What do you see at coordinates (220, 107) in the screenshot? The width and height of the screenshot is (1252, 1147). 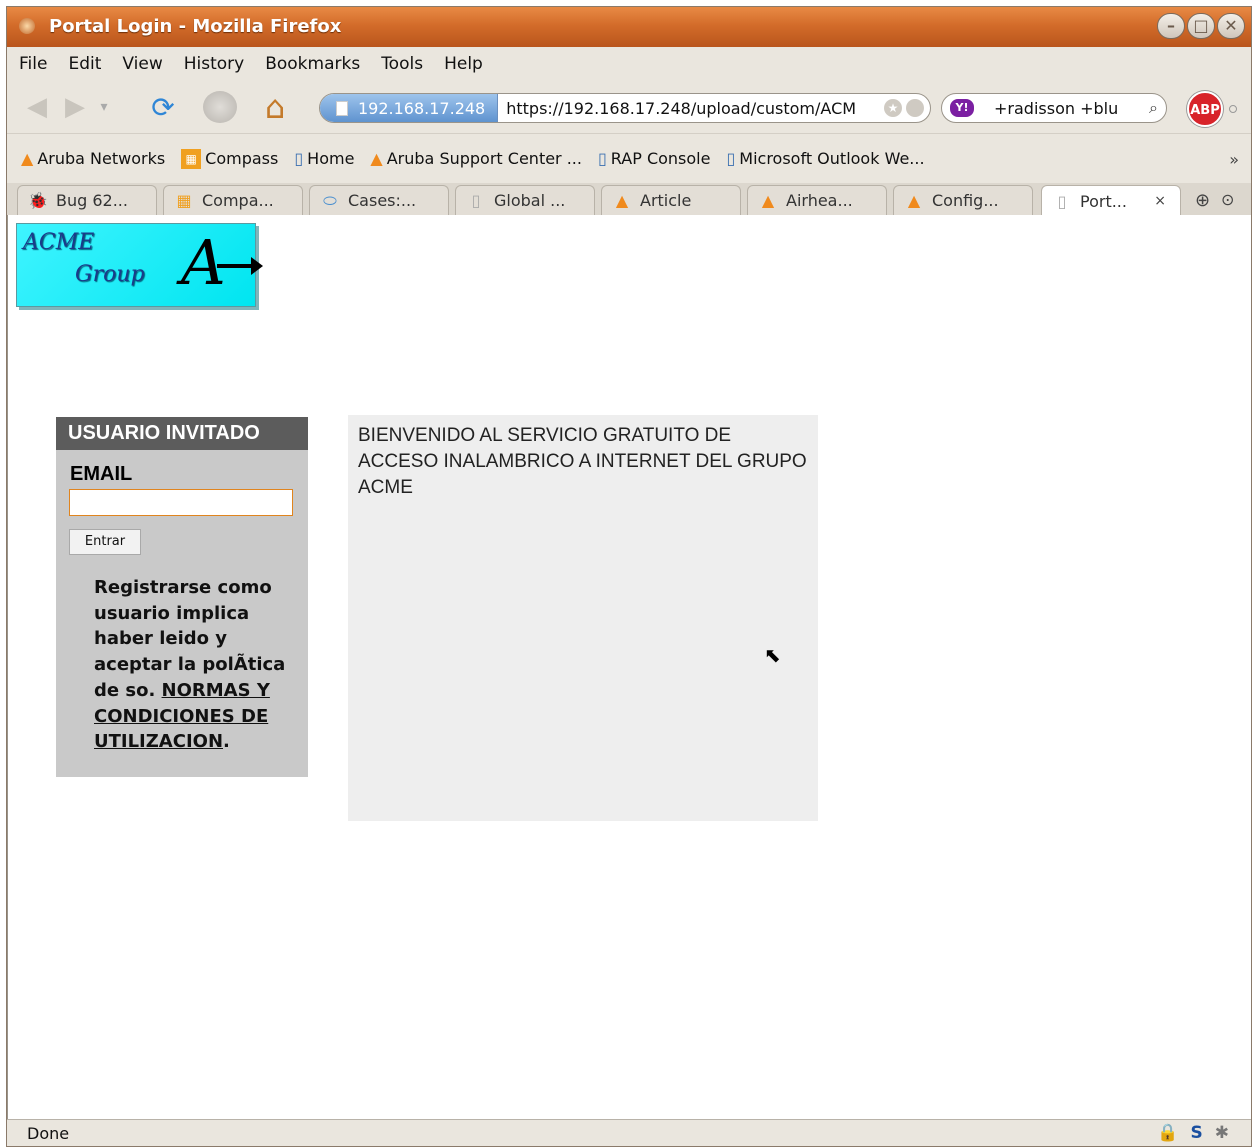 I see `stop-icon` at bounding box center [220, 107].